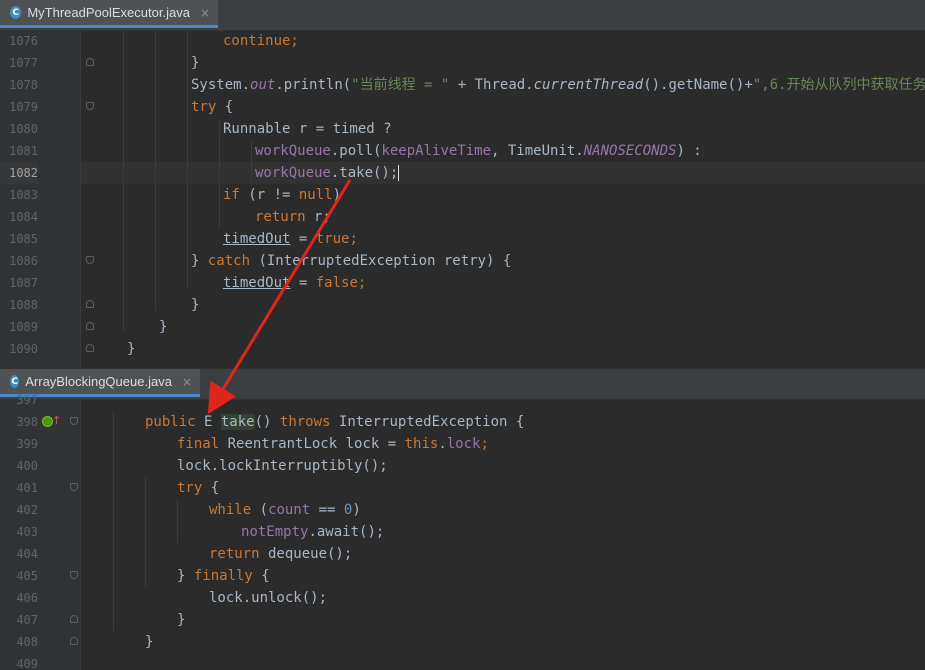  I want to click on line-number: 1090, so click(23, 349).